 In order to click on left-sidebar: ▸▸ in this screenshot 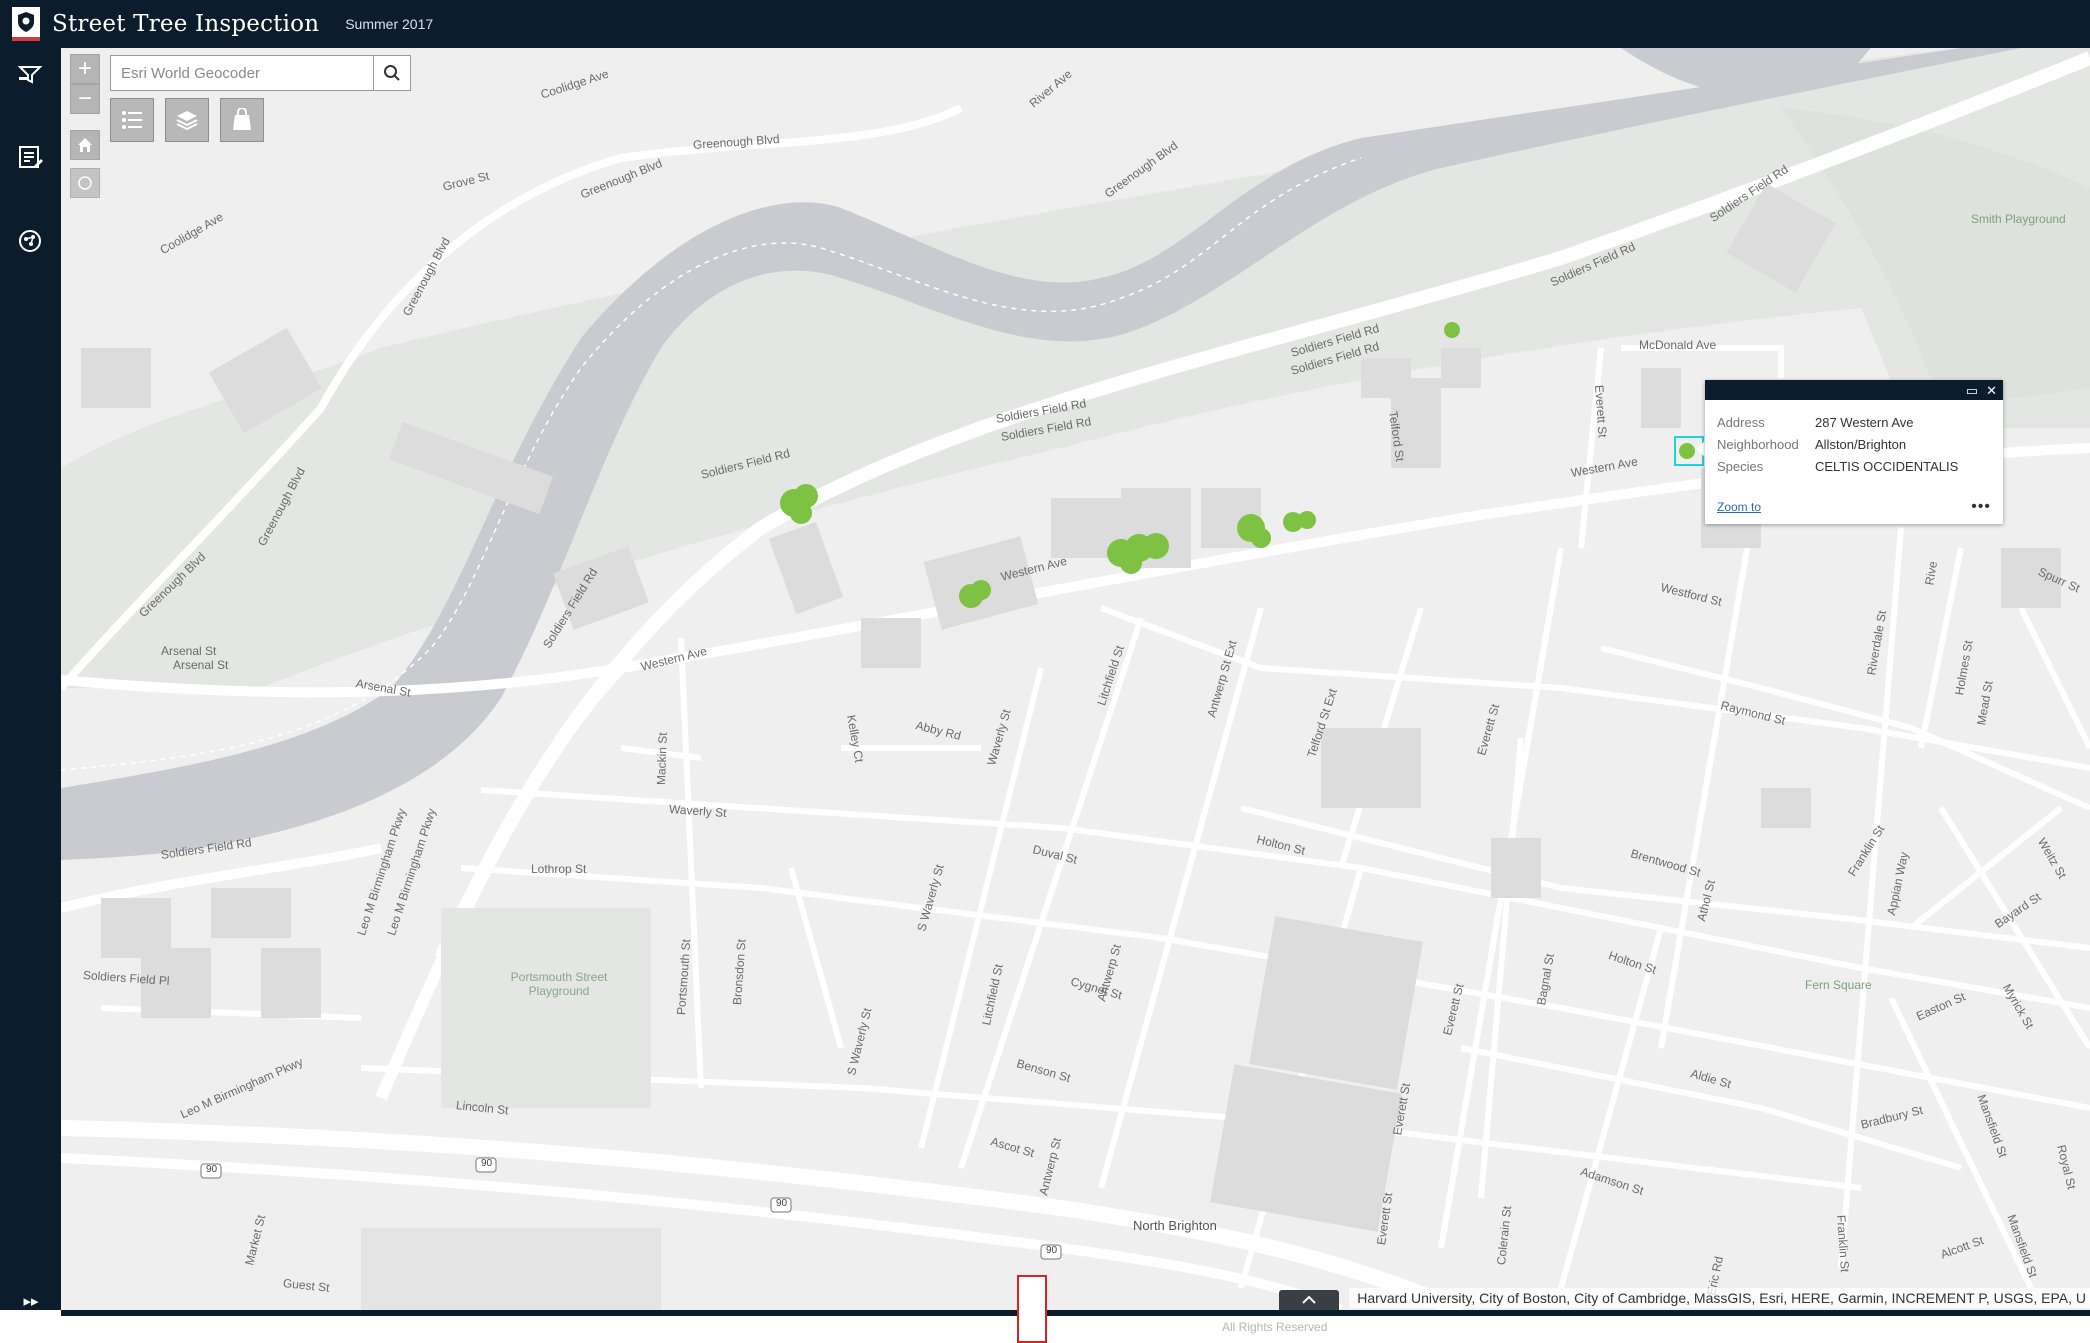, I will do `click(30, 689)`.